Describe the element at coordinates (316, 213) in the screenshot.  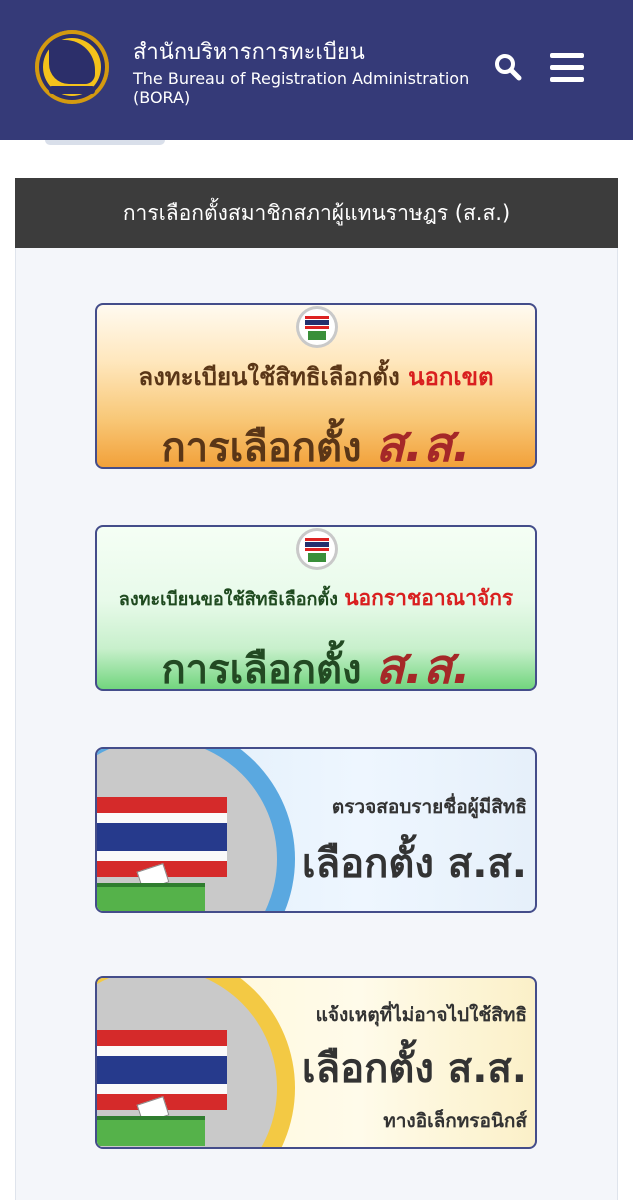
I see `section-title: การเลือกตั้งสมาชิกสภาผู้แทนราษฎร (ส.ส.)` at that location.